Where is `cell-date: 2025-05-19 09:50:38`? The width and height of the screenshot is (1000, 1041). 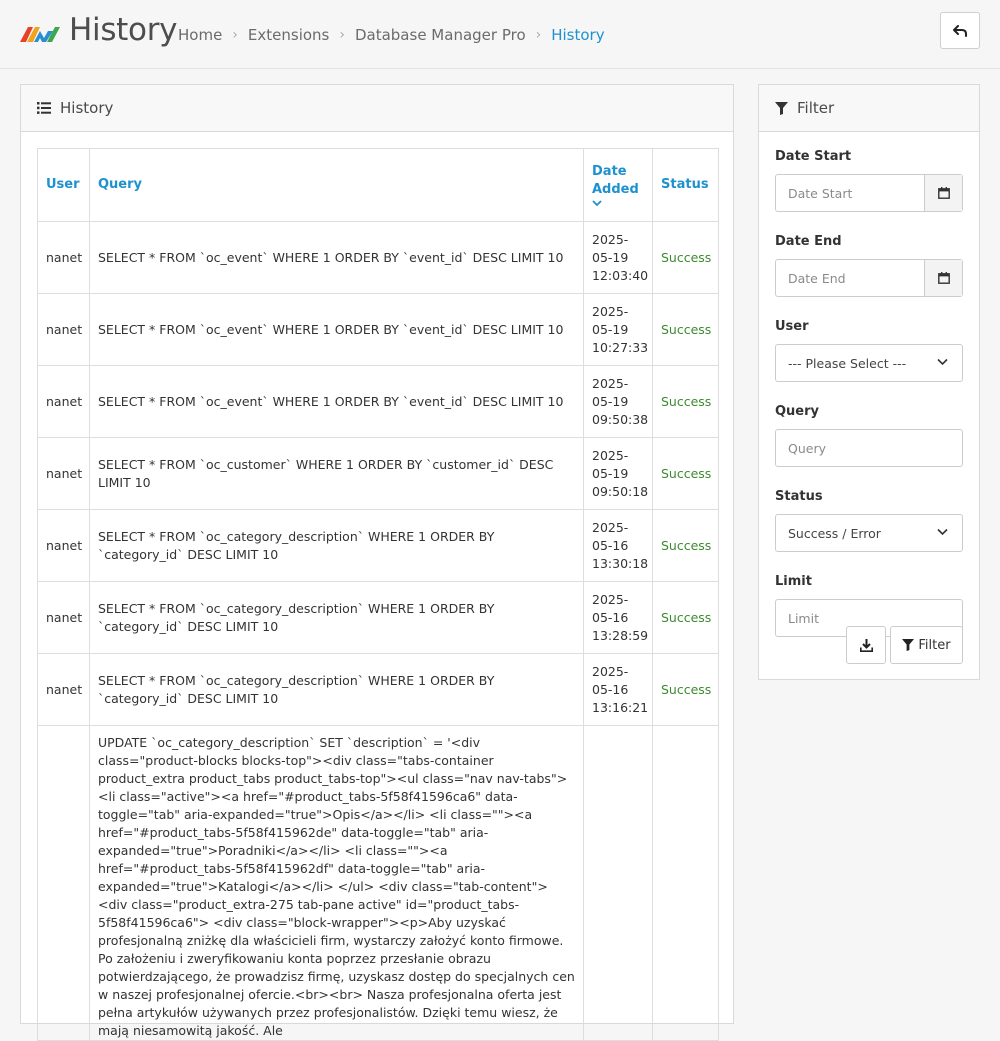
cell-date: 2025-05-19 09:50:38 is located at coordinates (618, 401).